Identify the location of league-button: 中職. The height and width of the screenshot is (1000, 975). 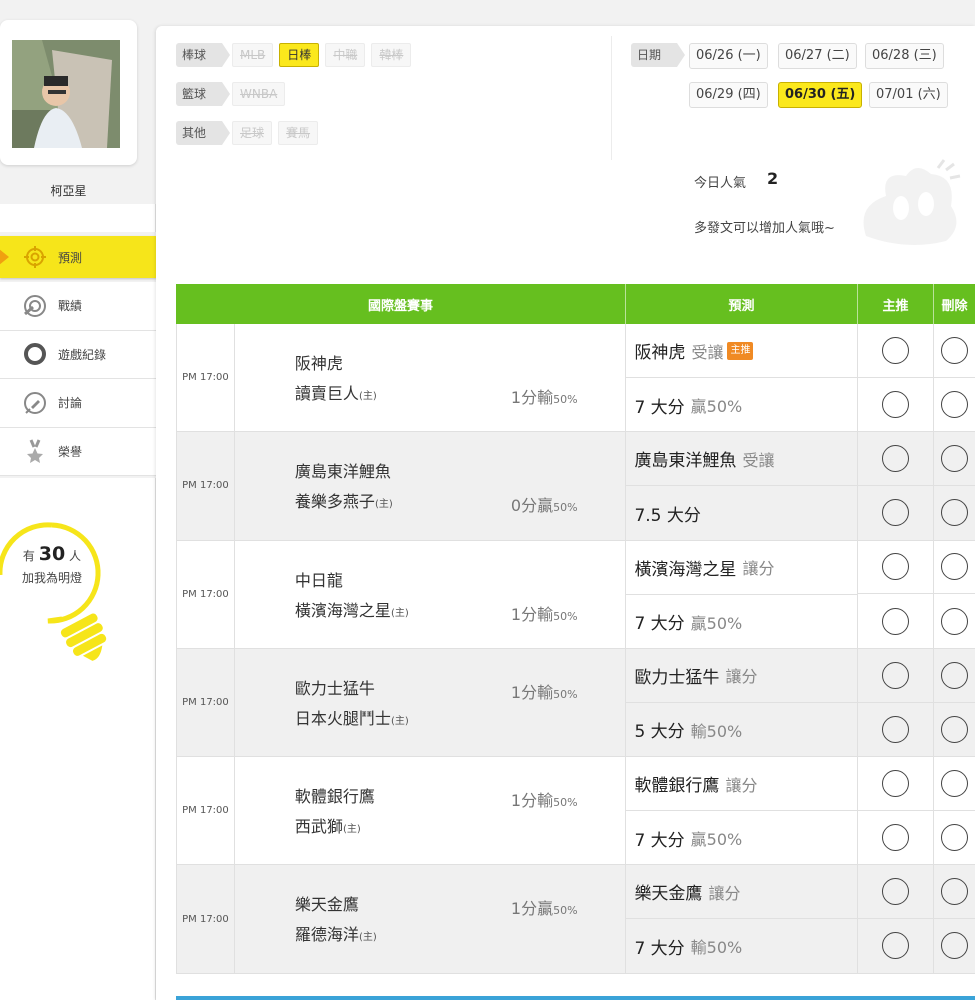
(345, 55).